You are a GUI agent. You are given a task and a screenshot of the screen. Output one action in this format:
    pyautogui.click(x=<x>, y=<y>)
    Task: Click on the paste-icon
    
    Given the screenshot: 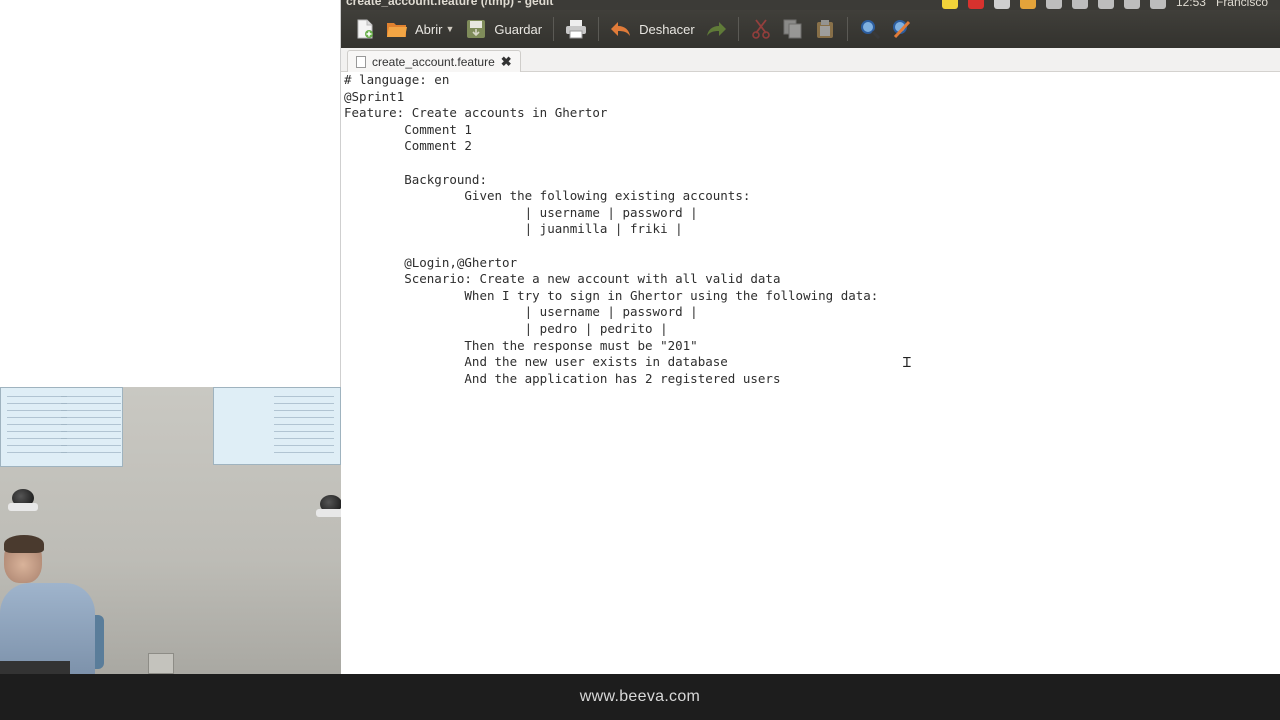 What is the action you would take?
    pyautogui.click(x=825, y=29)
    